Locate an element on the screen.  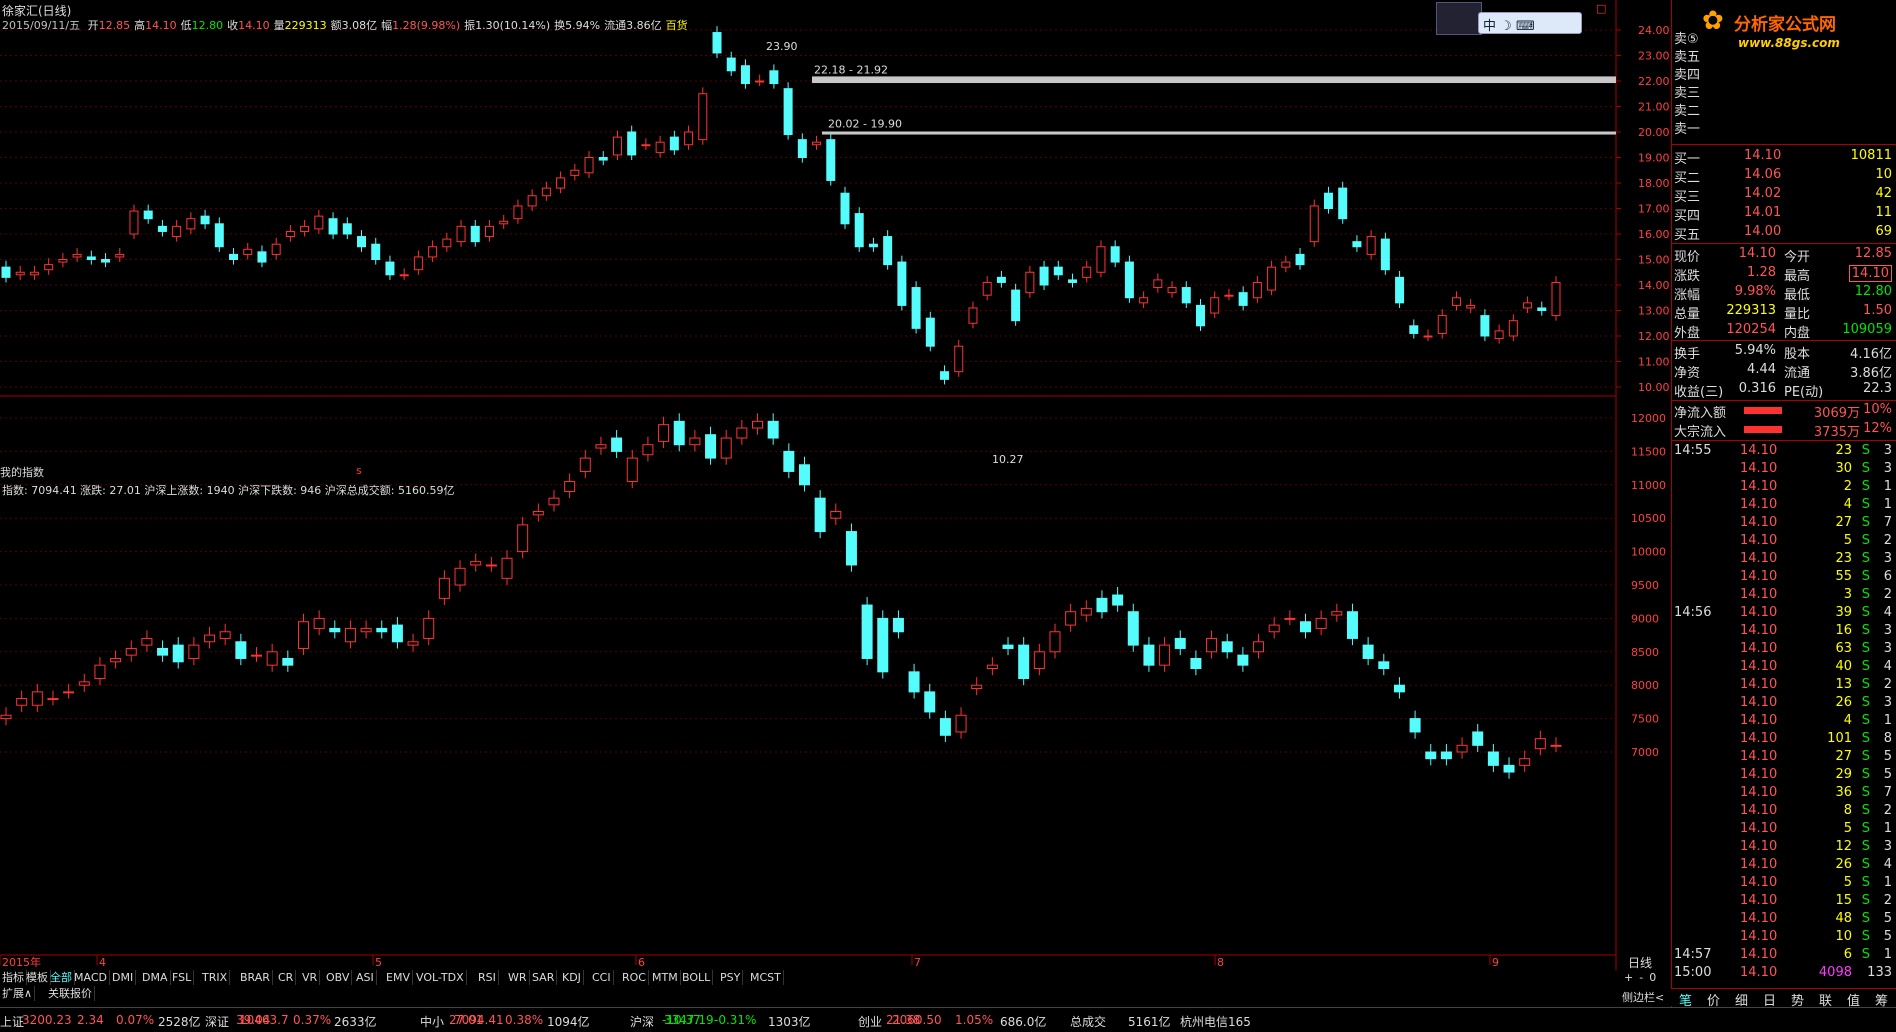
keyboard-icon: ⌨ is located at coordinates (1525, 26).